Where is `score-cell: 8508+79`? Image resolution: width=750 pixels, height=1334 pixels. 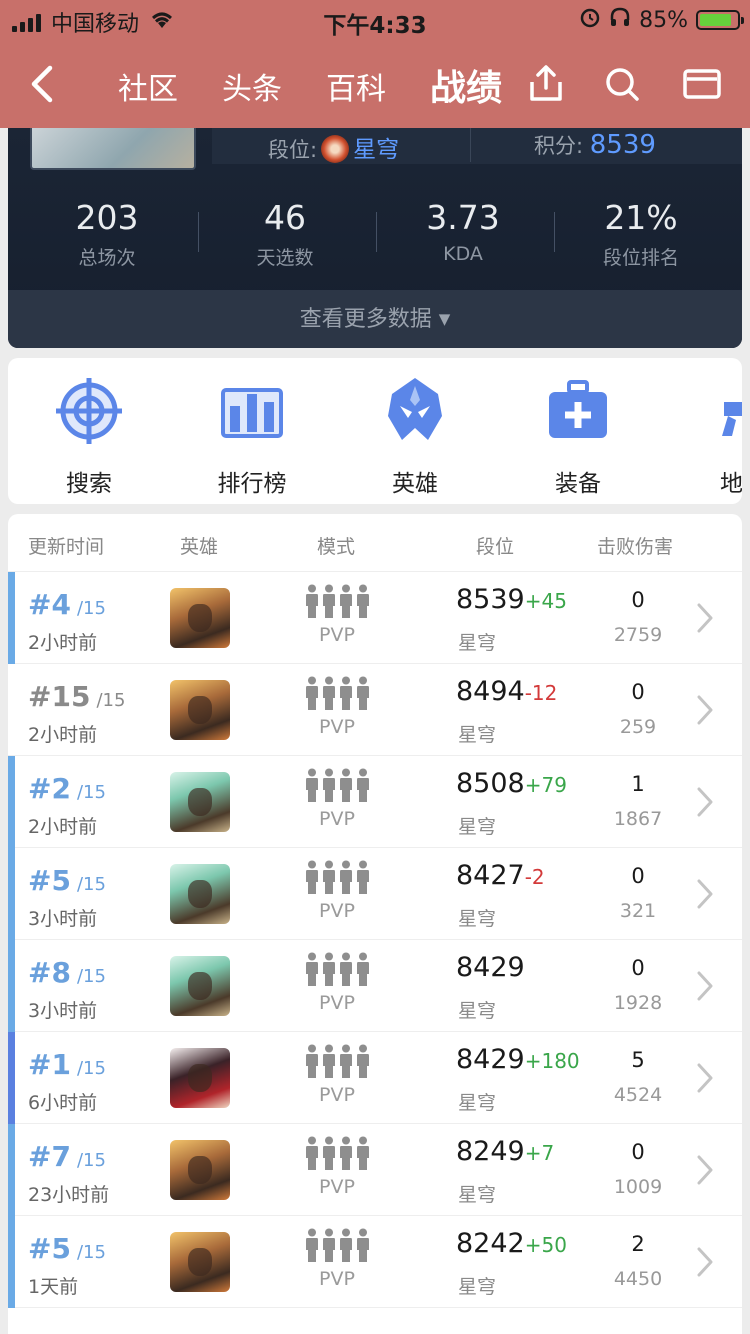
score-cell: 8508+79 is located at coordinates (511, 783).